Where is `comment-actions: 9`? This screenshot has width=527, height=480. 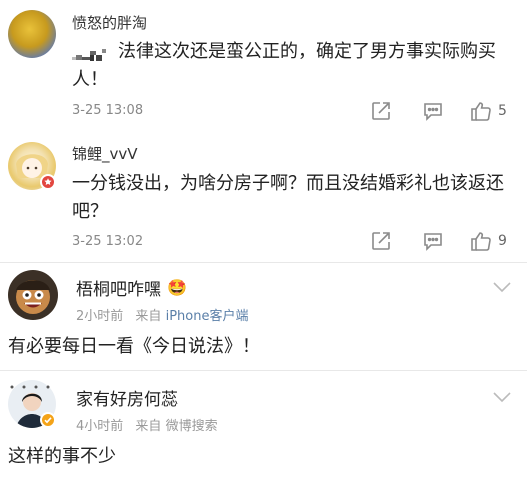 comment-actions: 9 is located at coordinates (445, 242).